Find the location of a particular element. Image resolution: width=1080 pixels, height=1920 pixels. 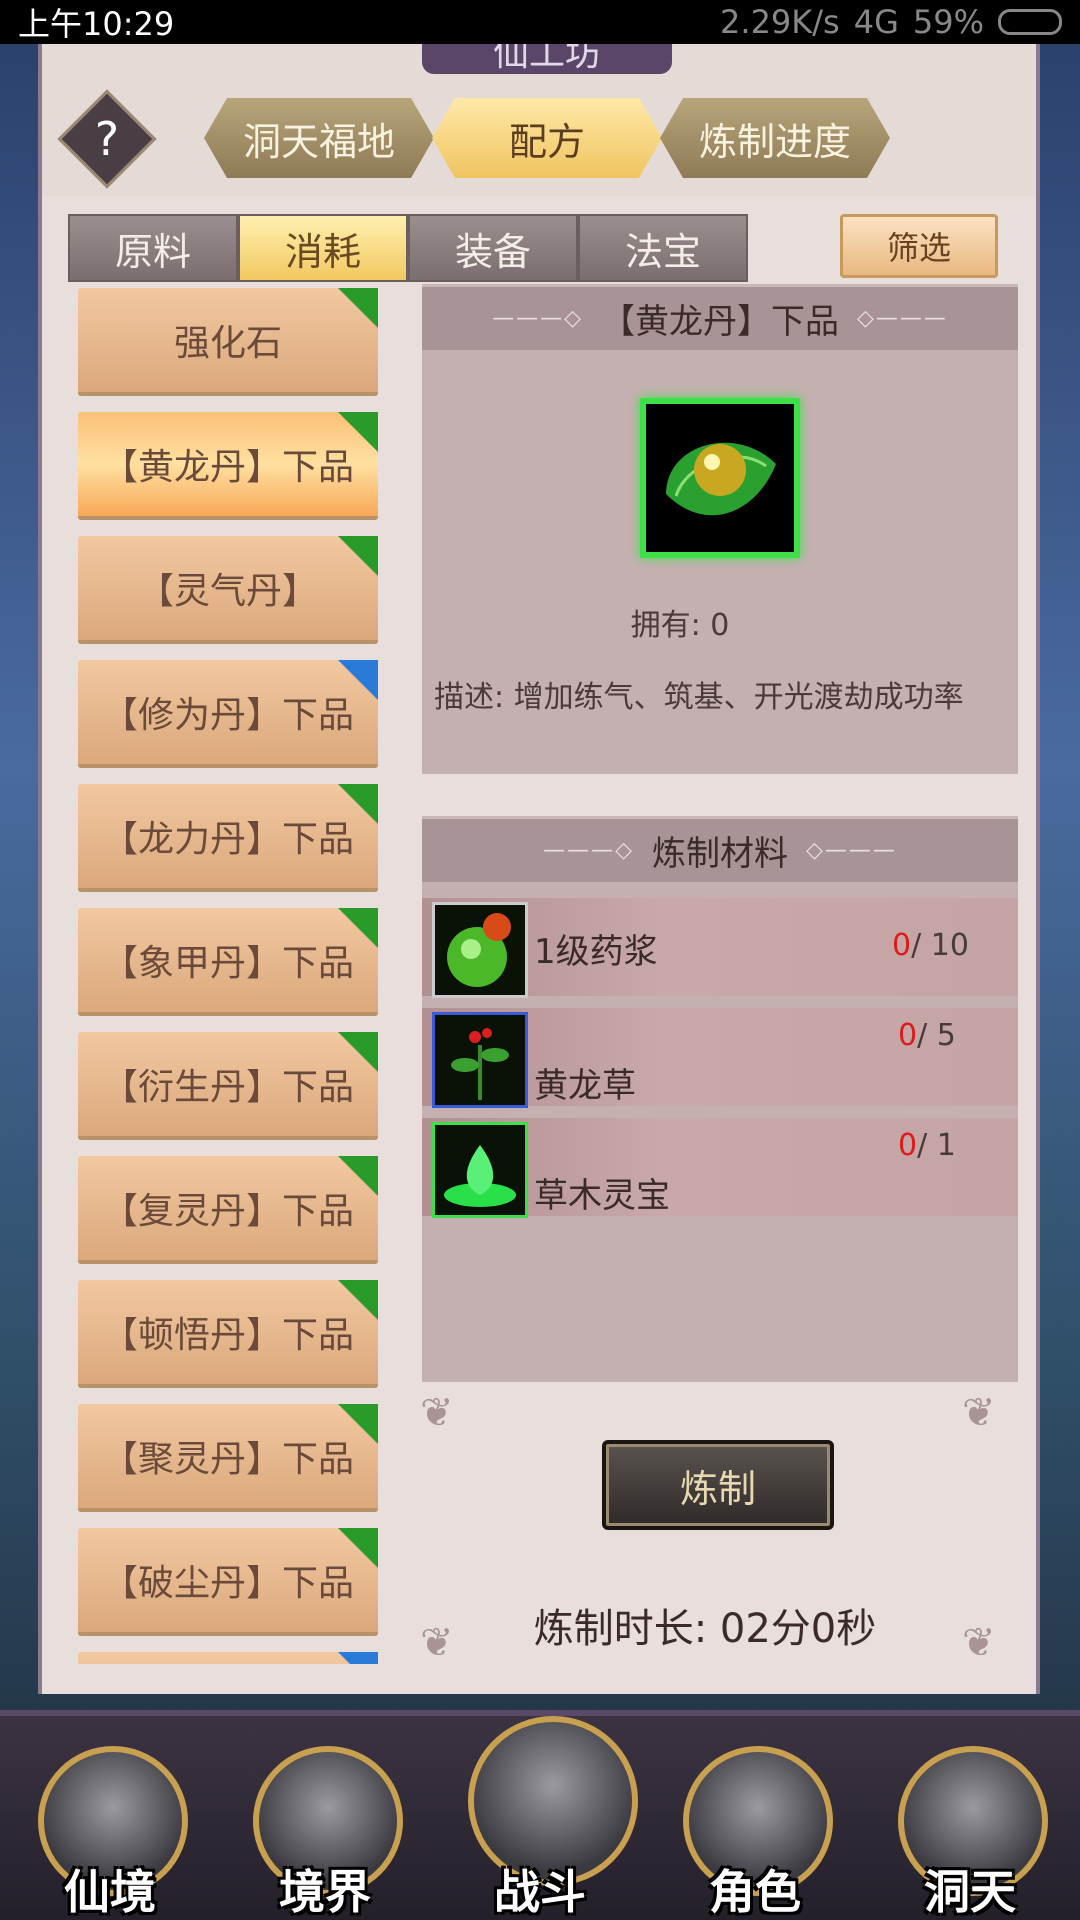

materials-list: 1级药浆 0/ 10 黄龙草 0/ 5 草木灵宝 0/ 1 is located at coordinates (720, 1132).